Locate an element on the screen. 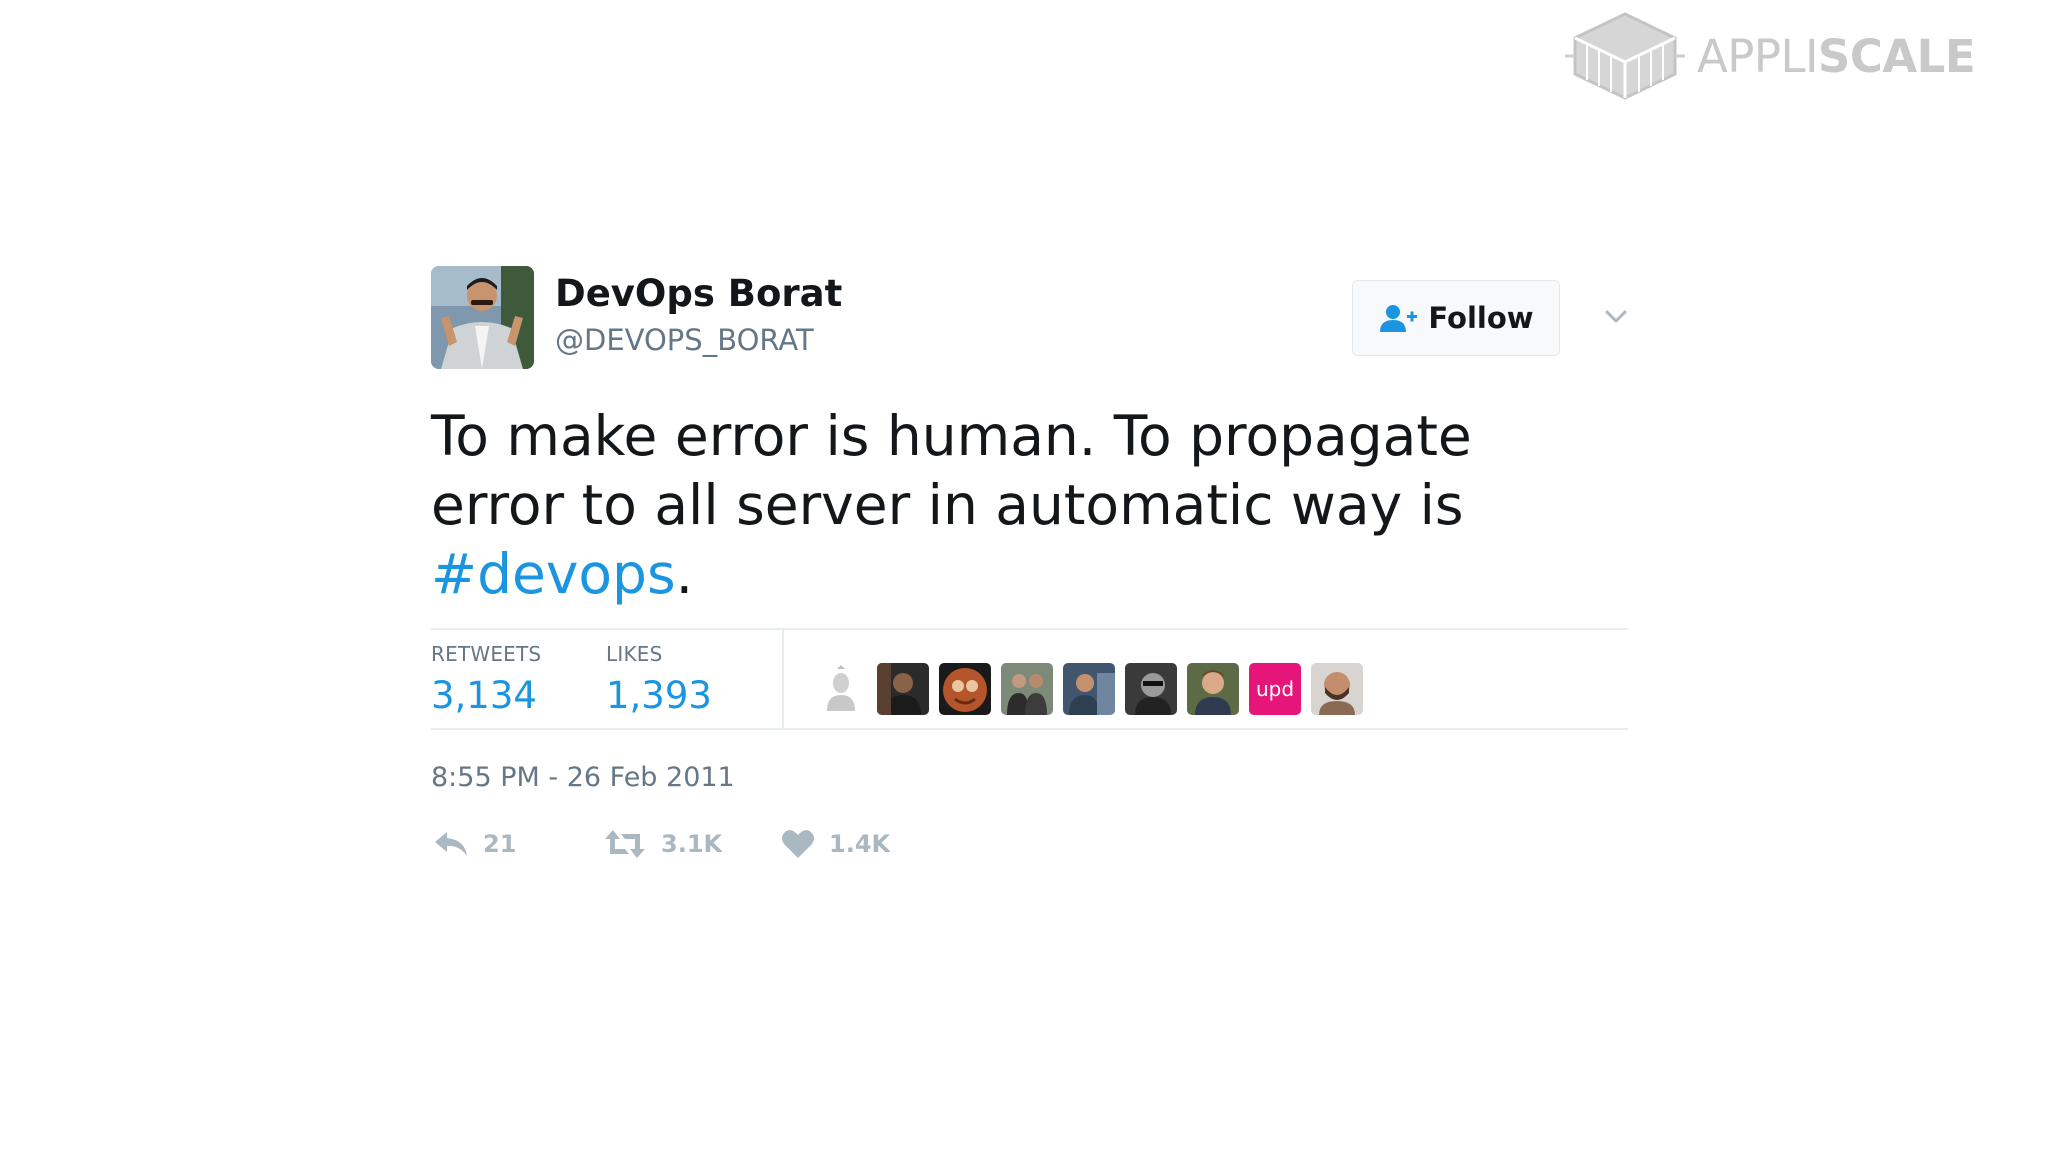  likes-stat: LIKES 1,393 is located at coordinates (659, 679).